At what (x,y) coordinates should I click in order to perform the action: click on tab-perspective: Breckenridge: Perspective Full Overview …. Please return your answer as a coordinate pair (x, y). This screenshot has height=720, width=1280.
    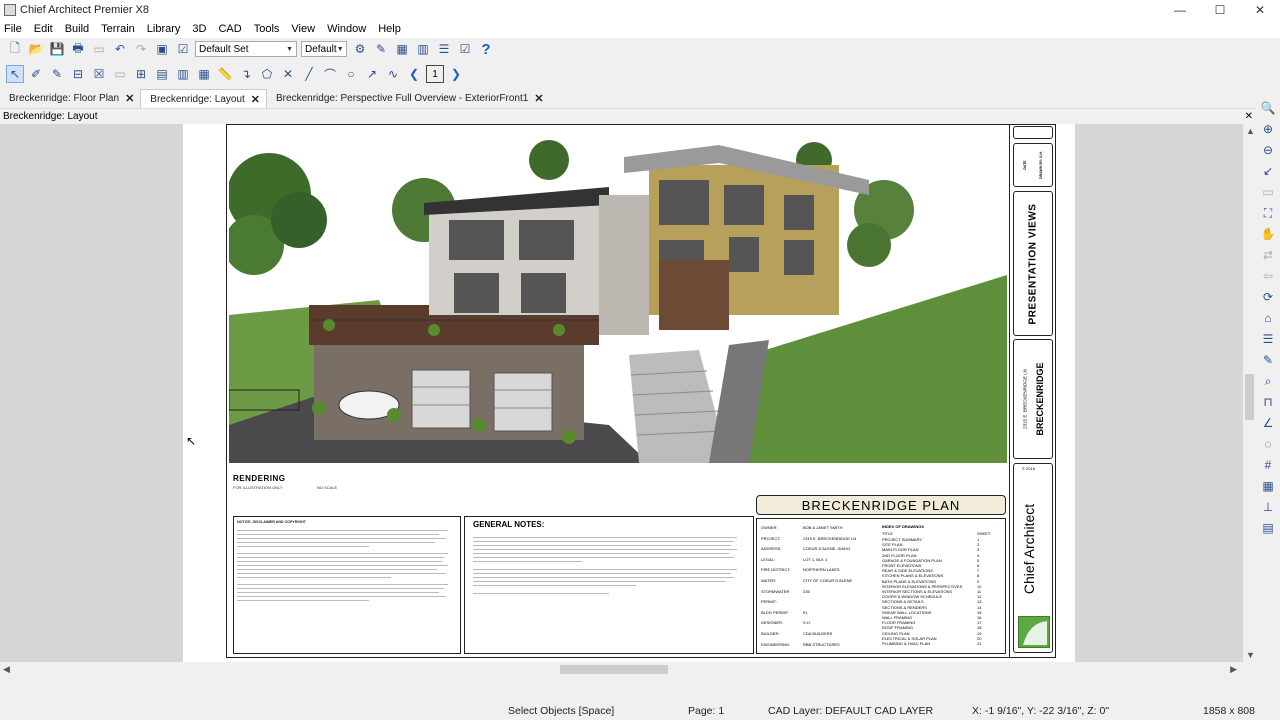
    Looking at the image, I should click on (408, 98).